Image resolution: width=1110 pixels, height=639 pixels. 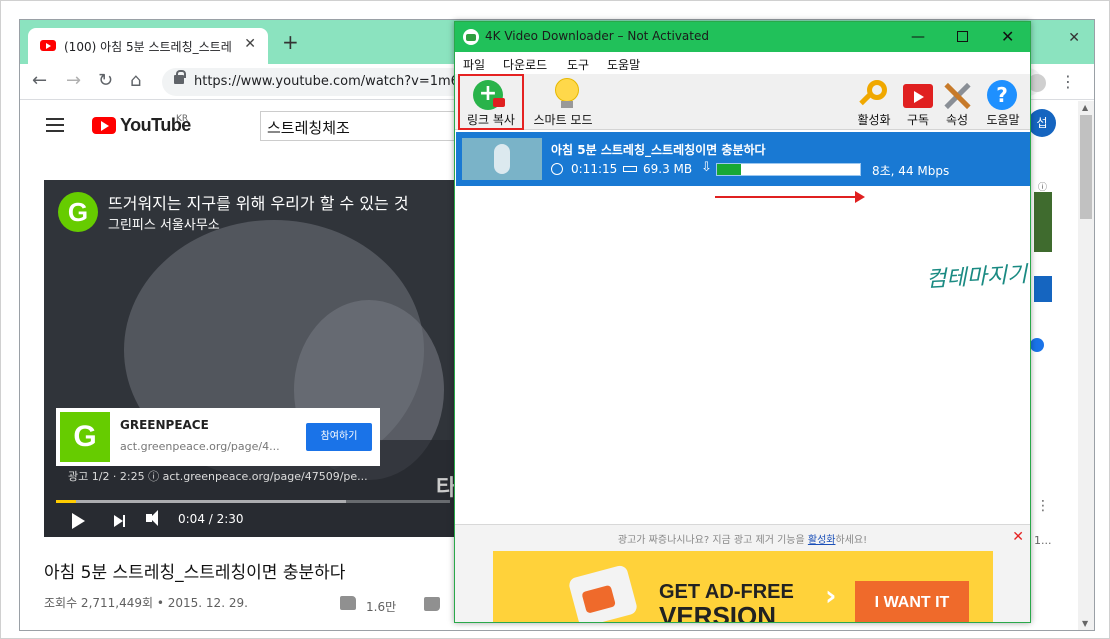 I want to click on like-count: 1.6만, so click(x=381, y=606).